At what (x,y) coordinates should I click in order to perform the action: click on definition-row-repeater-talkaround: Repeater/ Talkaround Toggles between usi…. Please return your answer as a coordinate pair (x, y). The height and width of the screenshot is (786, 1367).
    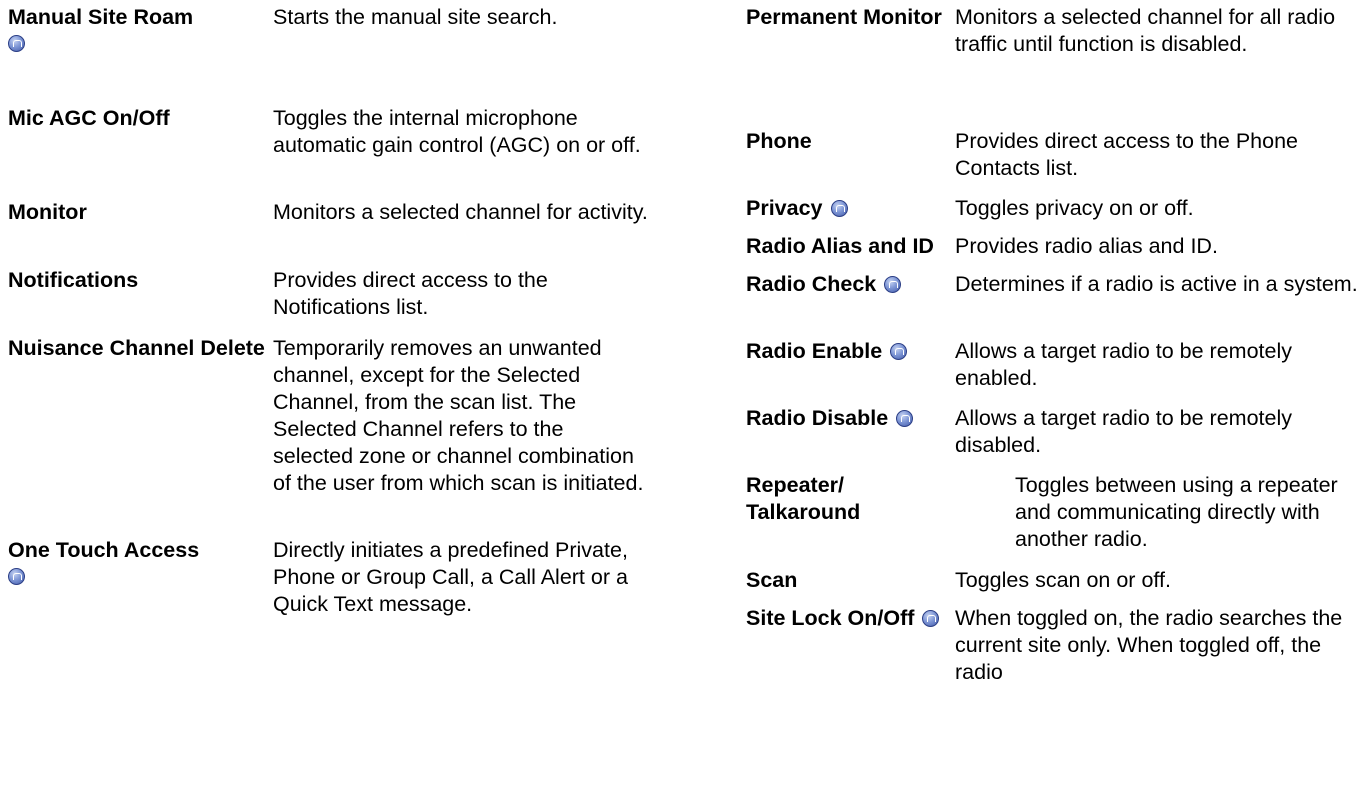
    Looking at the image, I should click on (1056, 519).